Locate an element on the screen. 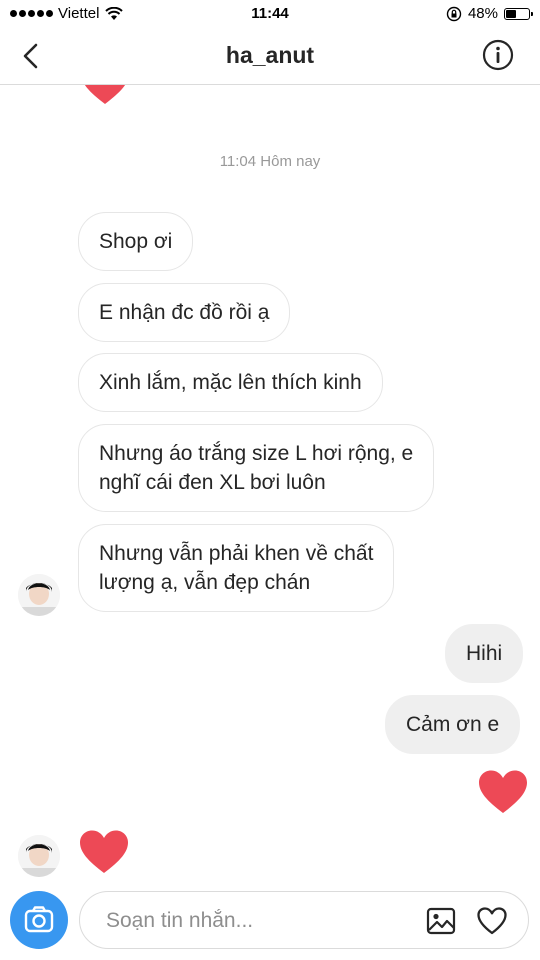 The width and height of the screenshot is (540, 960). message-text: Hihi is located at coordinates (484, 653).